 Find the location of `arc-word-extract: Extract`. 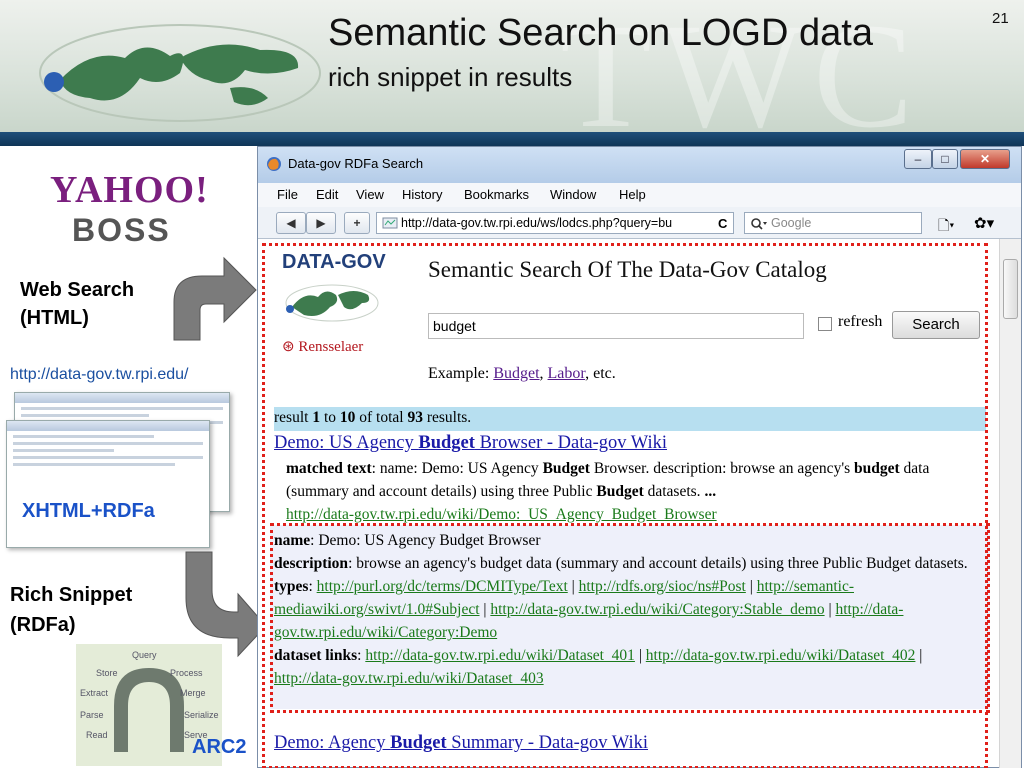

arc-word-extract: Extract is located at coordinates (94, 693).